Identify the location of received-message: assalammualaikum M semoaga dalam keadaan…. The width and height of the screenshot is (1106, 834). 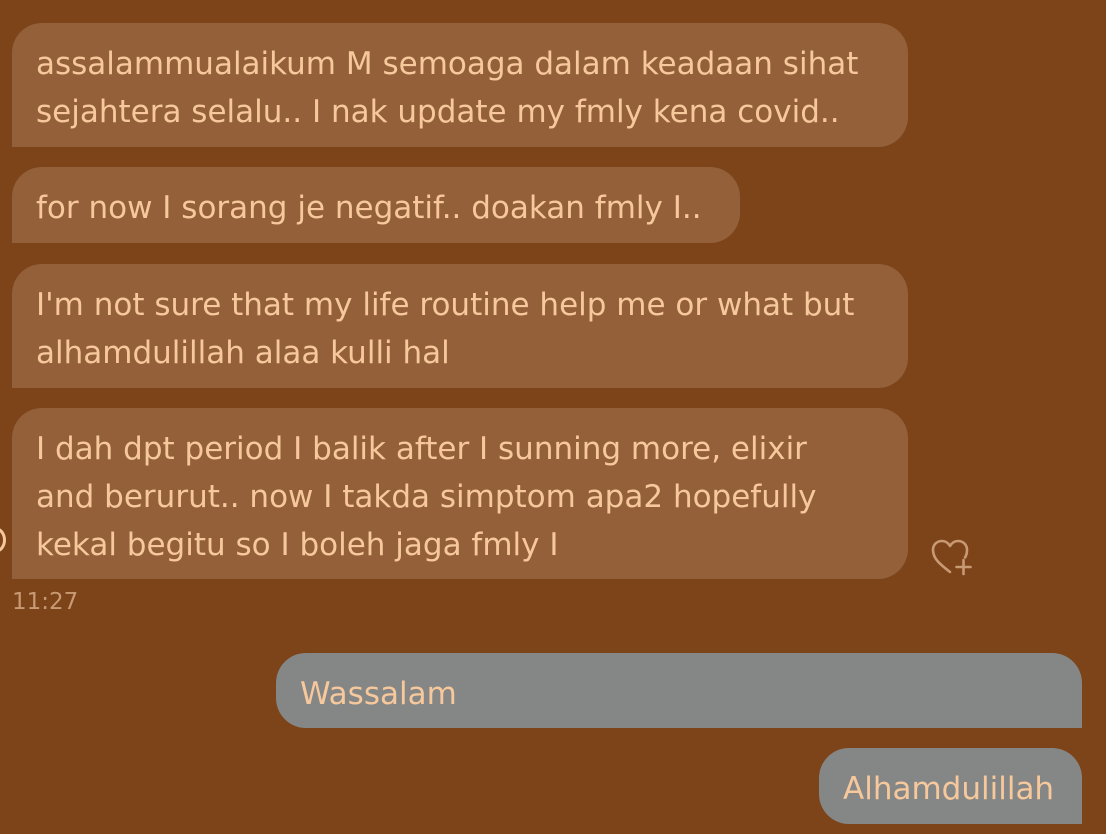
(460, 85).